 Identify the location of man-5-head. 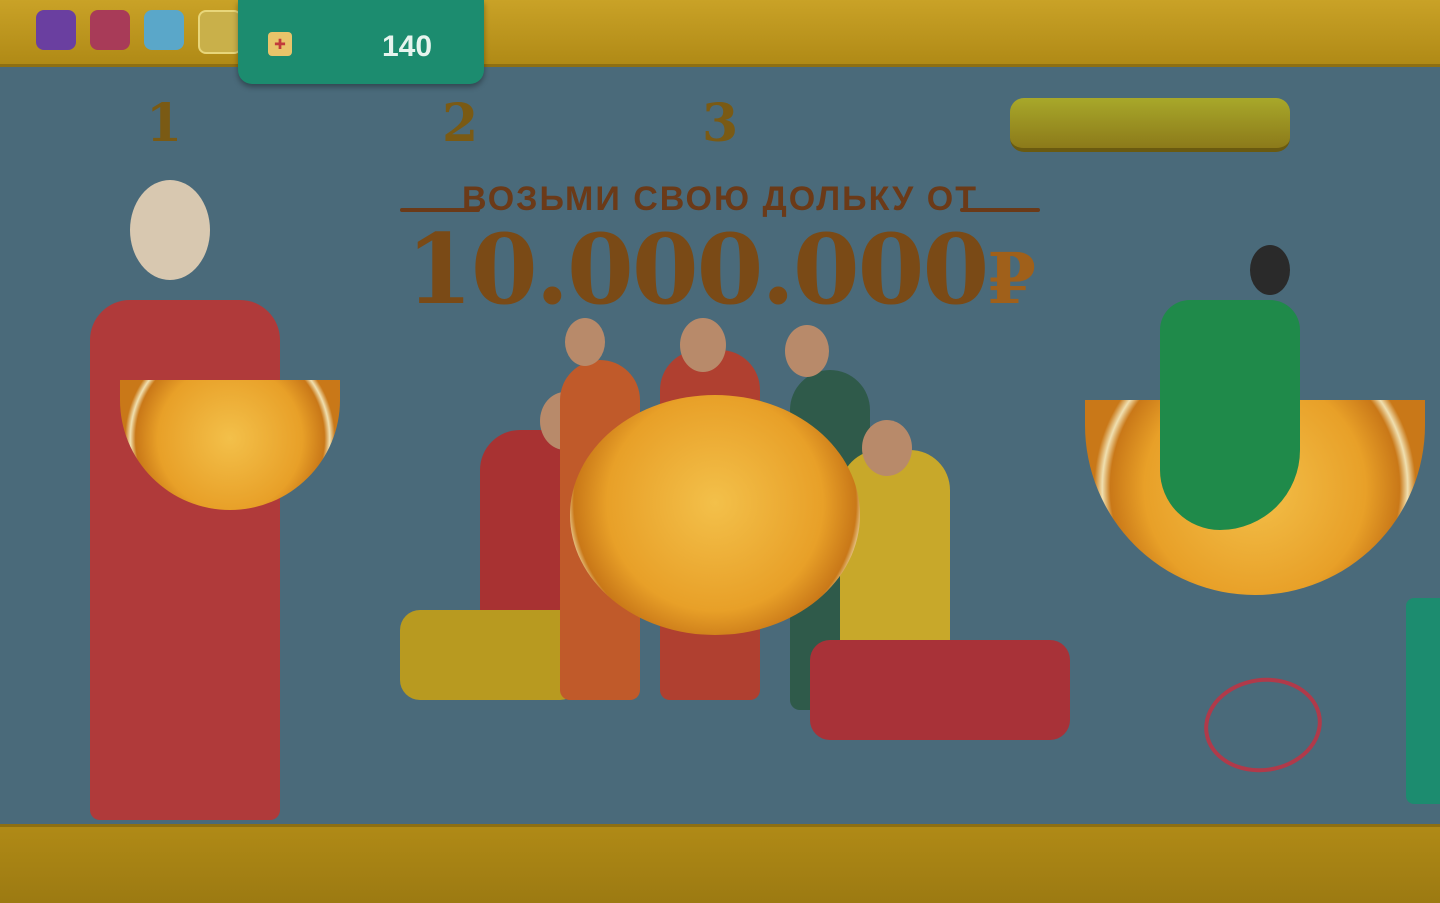
(887, 448).